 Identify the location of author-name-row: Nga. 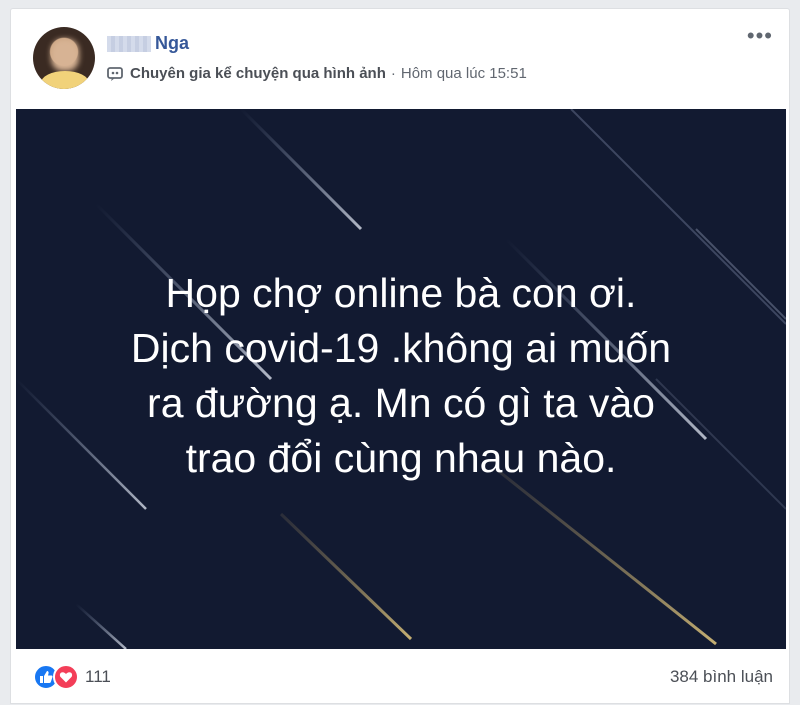
(148, 43).